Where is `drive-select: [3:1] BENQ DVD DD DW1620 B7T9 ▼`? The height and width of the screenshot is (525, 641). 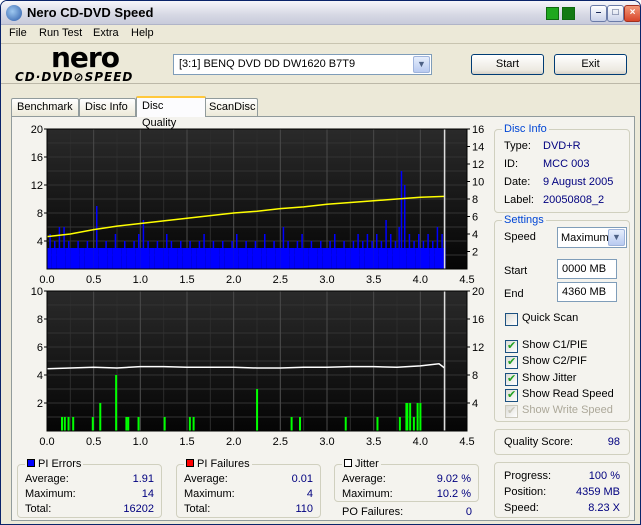 drive-select: [3:1] BENQ DVD DD DW1620 B7T9 ▼ is located at coordinates (302, 64).